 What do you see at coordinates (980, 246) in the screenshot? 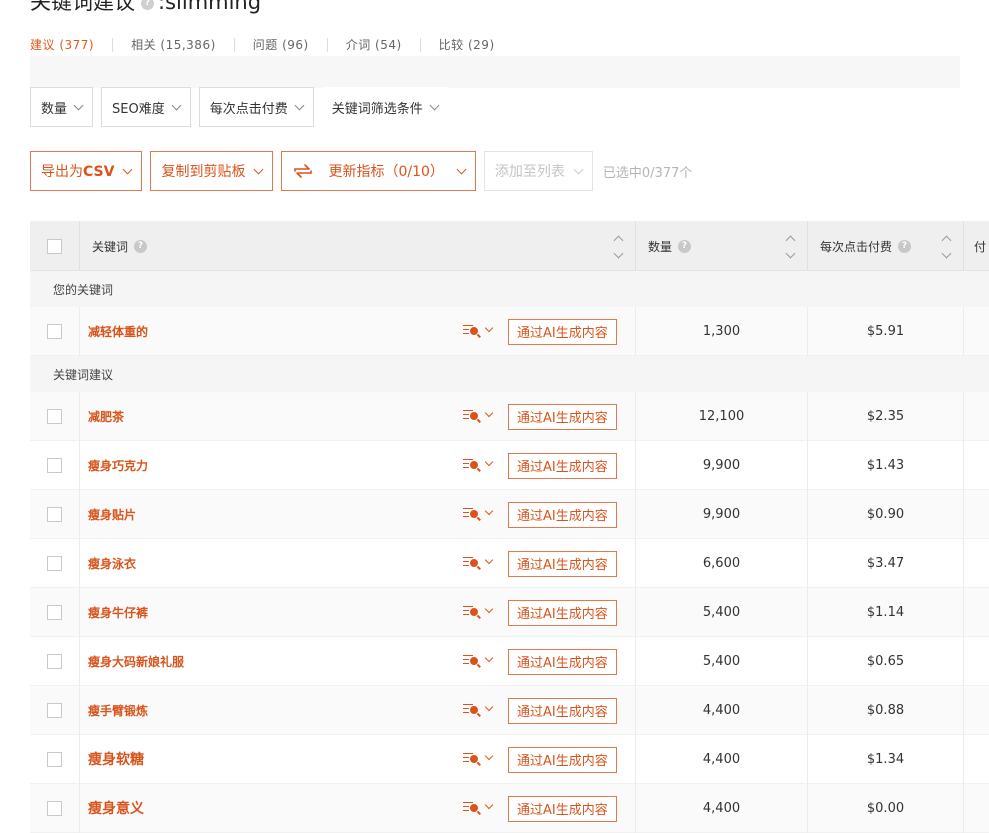
I see `column-more-label: 付` at bounding box center [980, 246].